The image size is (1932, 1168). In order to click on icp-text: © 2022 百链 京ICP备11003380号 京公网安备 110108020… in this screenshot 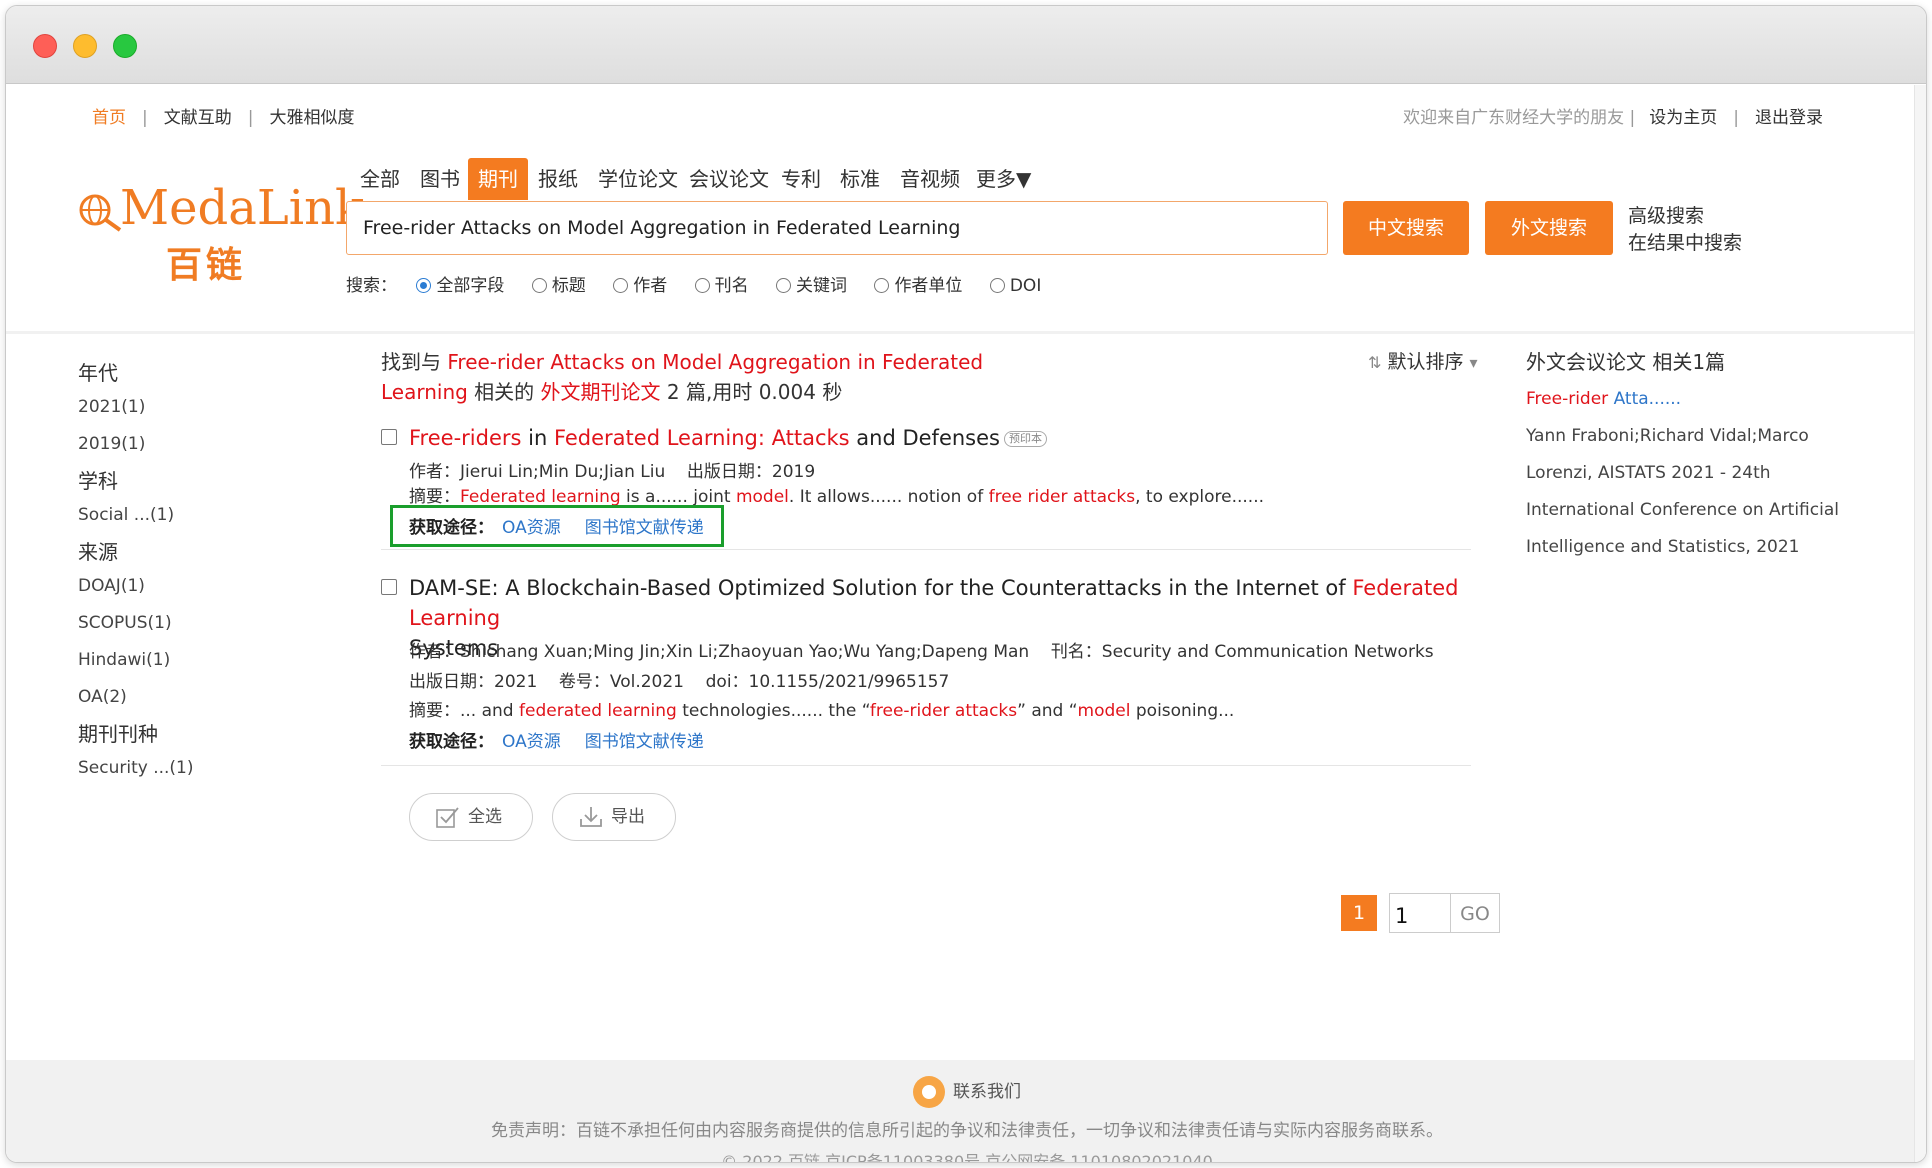, I will do `click(967, 1157)`.